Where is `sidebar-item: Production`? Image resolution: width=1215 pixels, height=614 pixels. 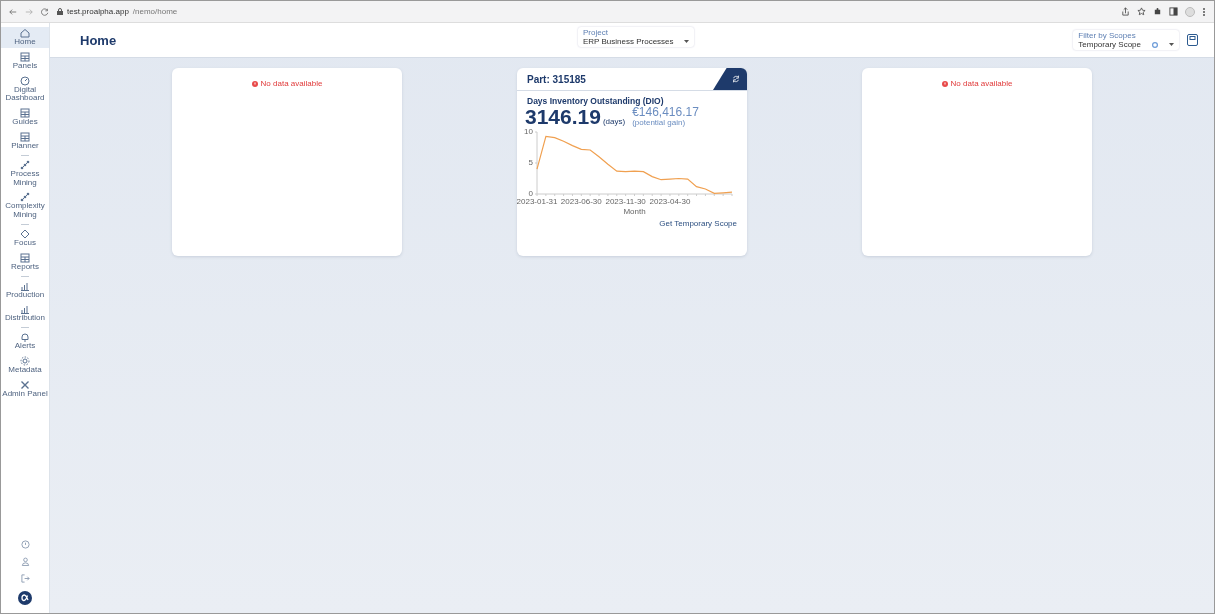 sidebar-item: Production is located at coordinates (25, 290).